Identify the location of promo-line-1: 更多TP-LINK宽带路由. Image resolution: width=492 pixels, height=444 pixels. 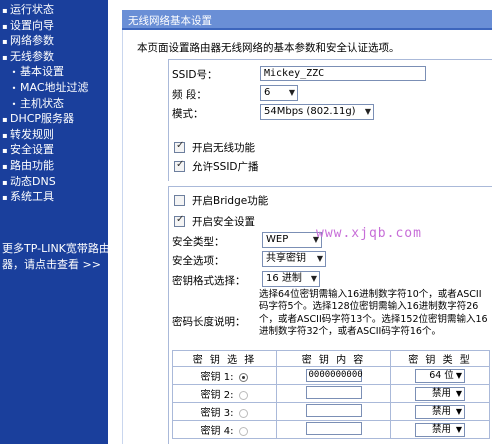
(56, 249).